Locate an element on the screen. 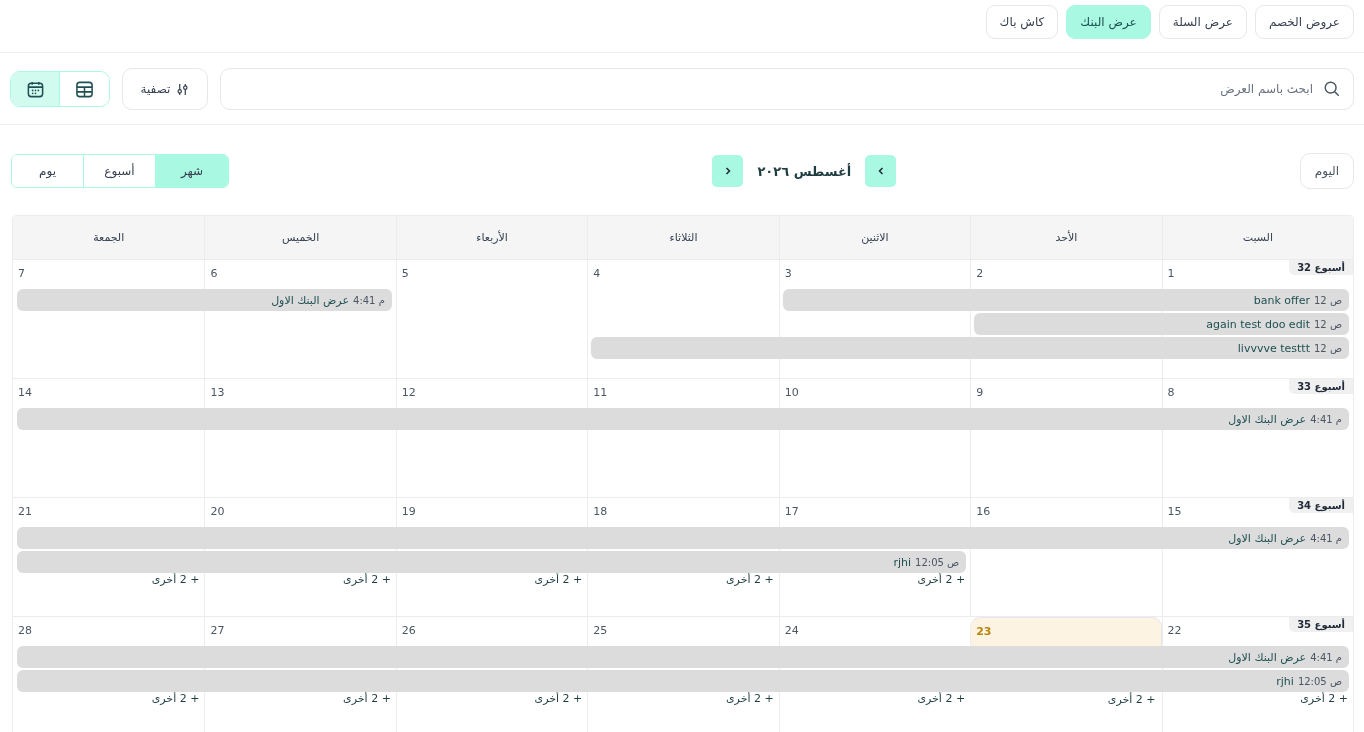  day-number: 15 is located at coordinates (1174, 511).